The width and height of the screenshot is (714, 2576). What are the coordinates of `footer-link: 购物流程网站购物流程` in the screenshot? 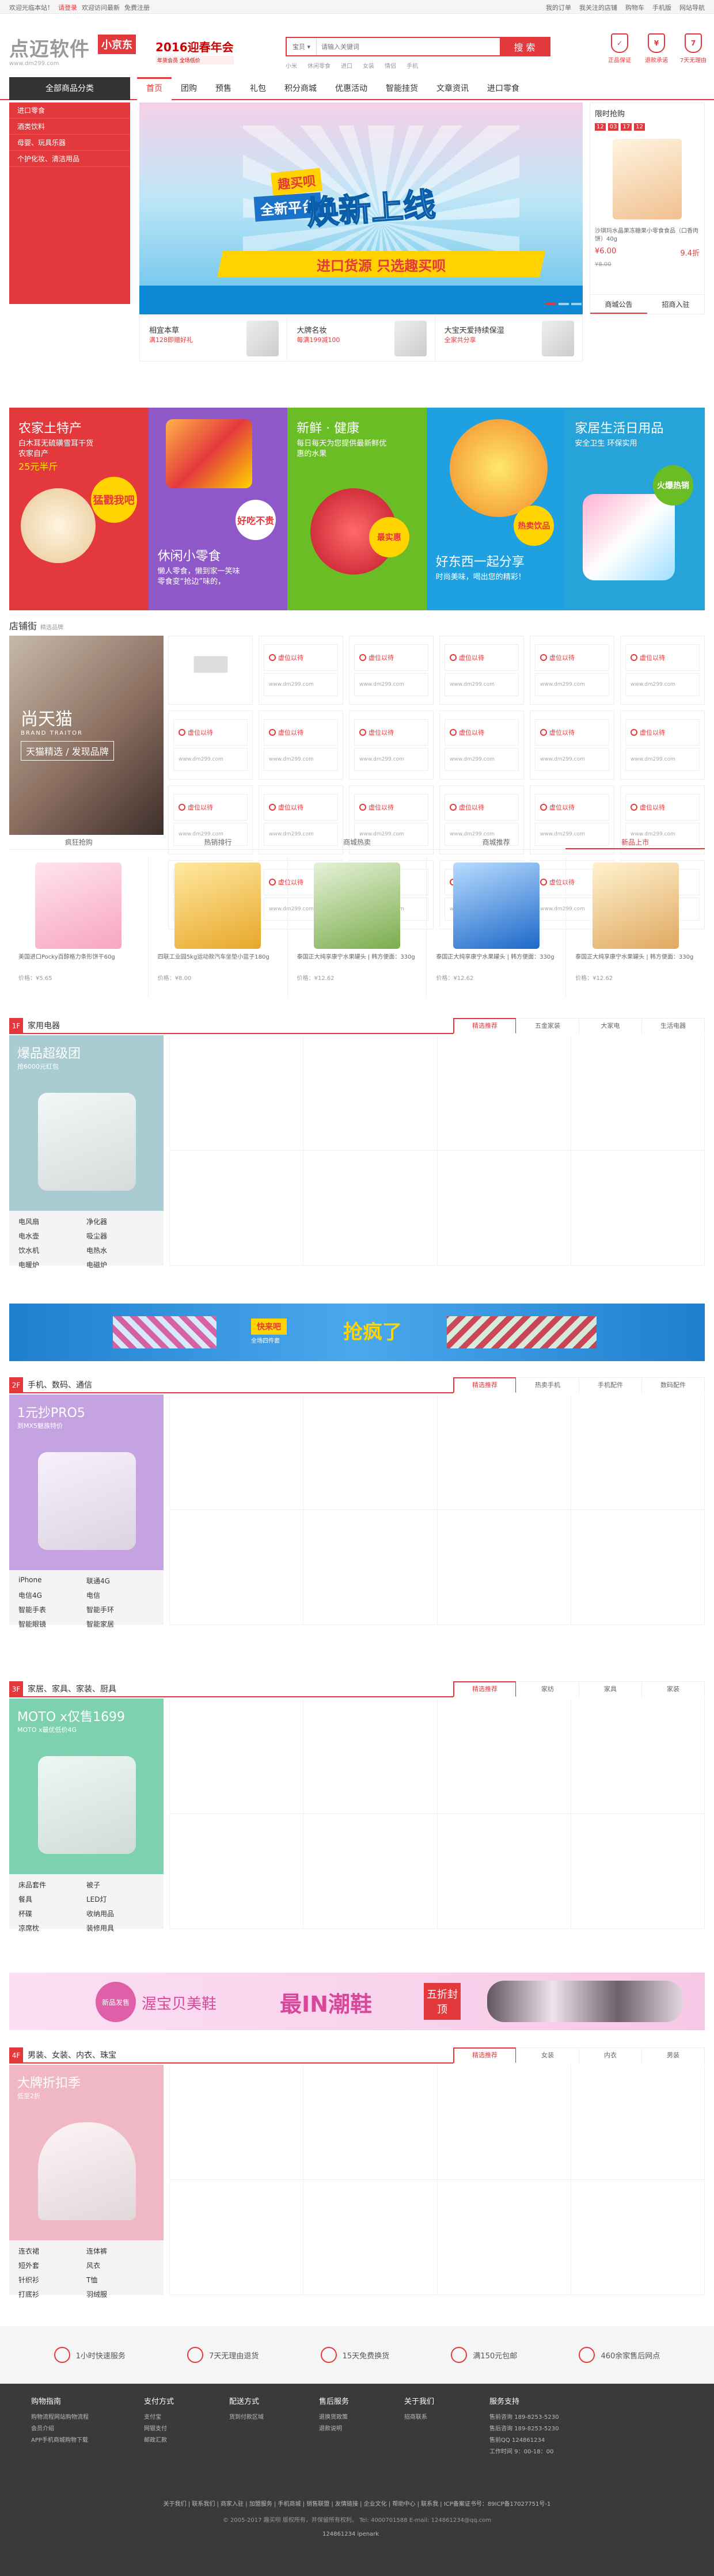 It's located at (60, 2418).